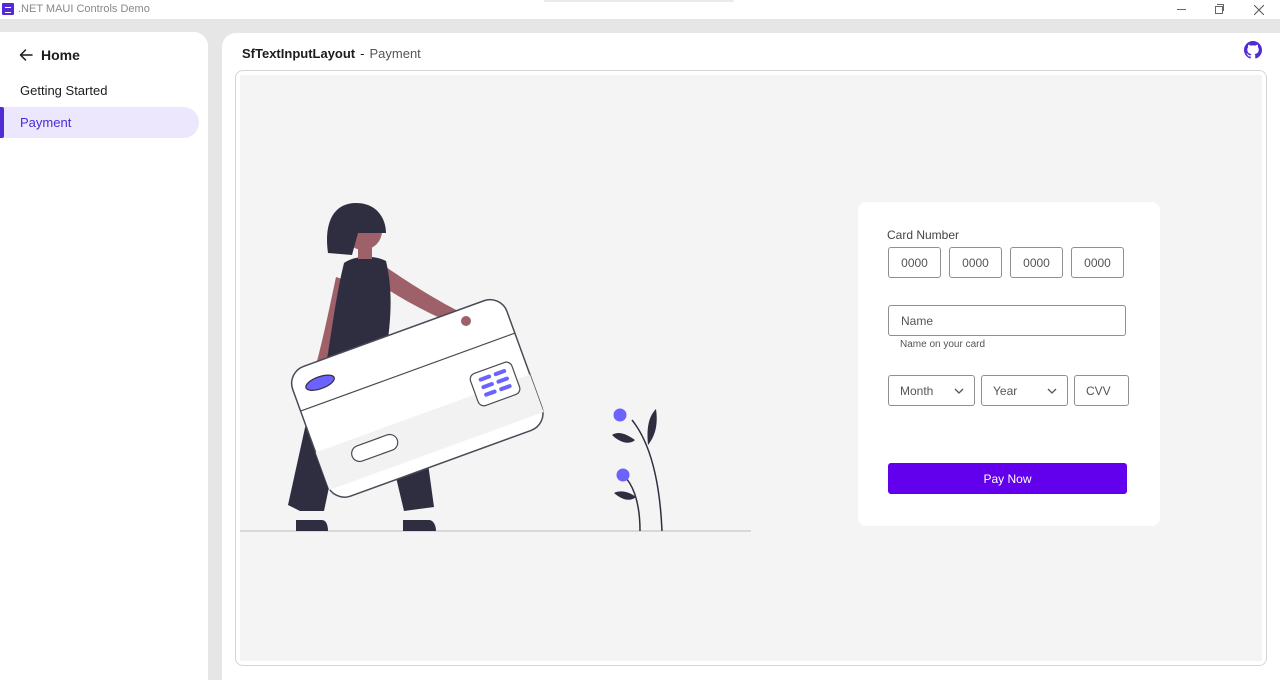 The width and height of the screenshot is (1280, 680). Describe the element at coordinates (975, 262) in the screenshot. I see `card-number-field-2: 0000` at that location.